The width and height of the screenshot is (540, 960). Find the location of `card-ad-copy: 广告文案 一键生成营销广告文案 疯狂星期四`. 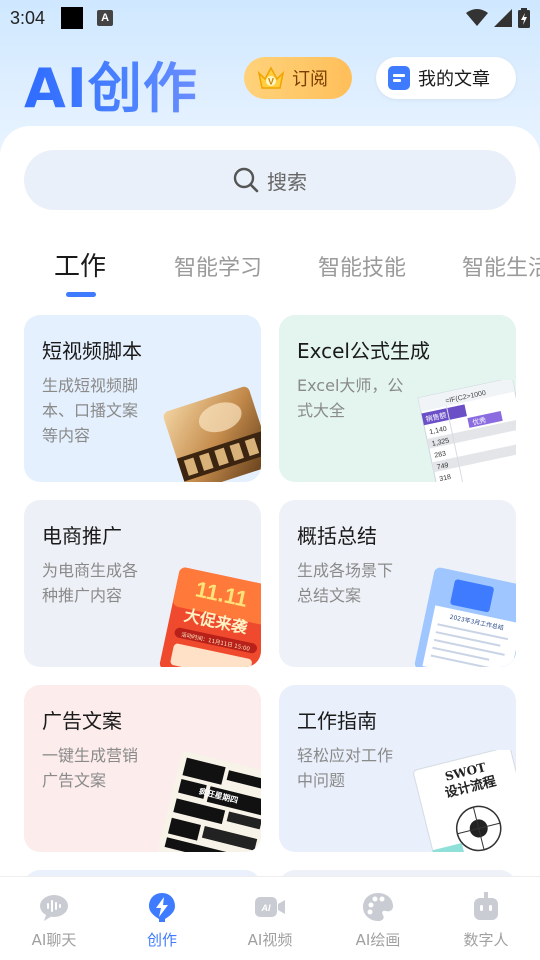

card-ad-copy: 广告文案 一键生成营销广告文案 疯狂星期四 is located at coordinates (142, 768).